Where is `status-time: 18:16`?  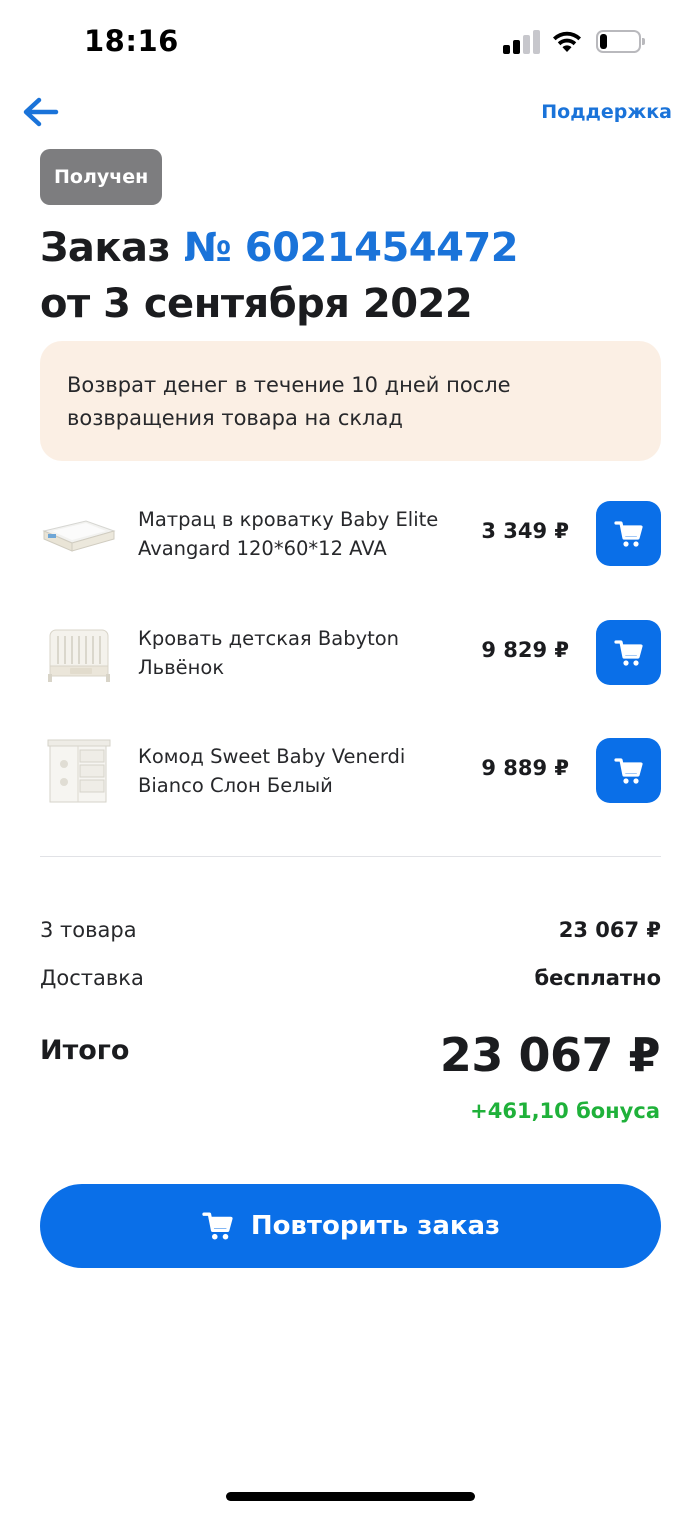 status-time: 18:16 is located at coordinates (131, 41).